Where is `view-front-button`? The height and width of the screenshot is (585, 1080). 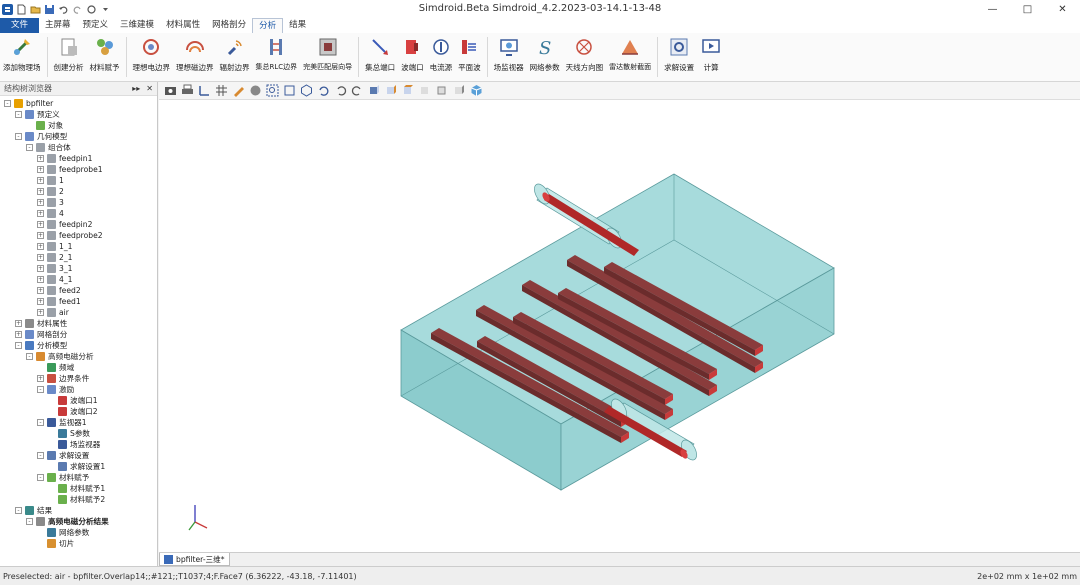 view-front-button is located at coordinates (374, 91).